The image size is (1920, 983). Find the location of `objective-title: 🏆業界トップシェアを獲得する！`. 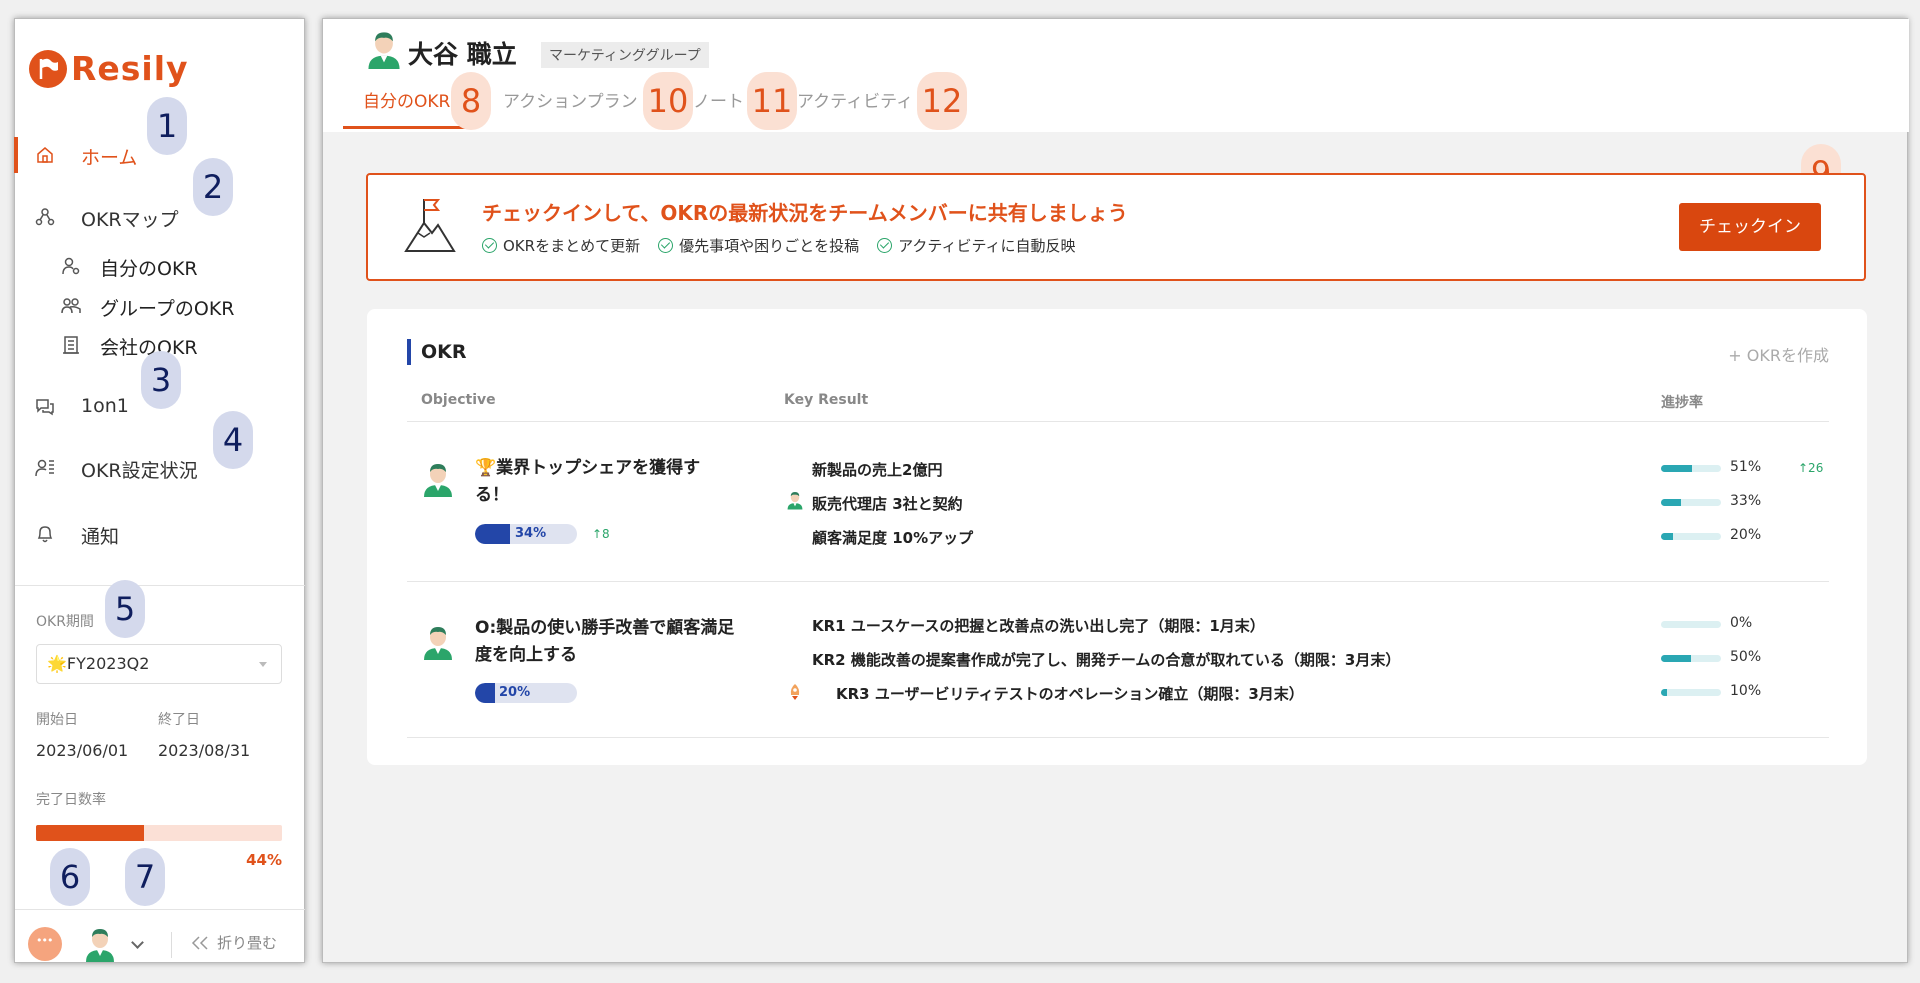

objective-title: 🏆業界トップシェアを獲得する！ is located at coordinates (595, 482).